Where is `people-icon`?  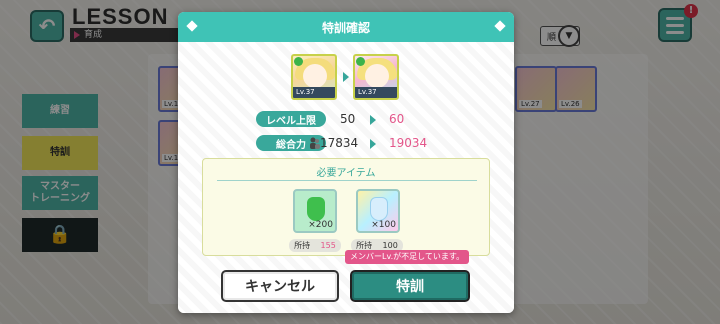
people-icon is located at coordinates (315, 143).